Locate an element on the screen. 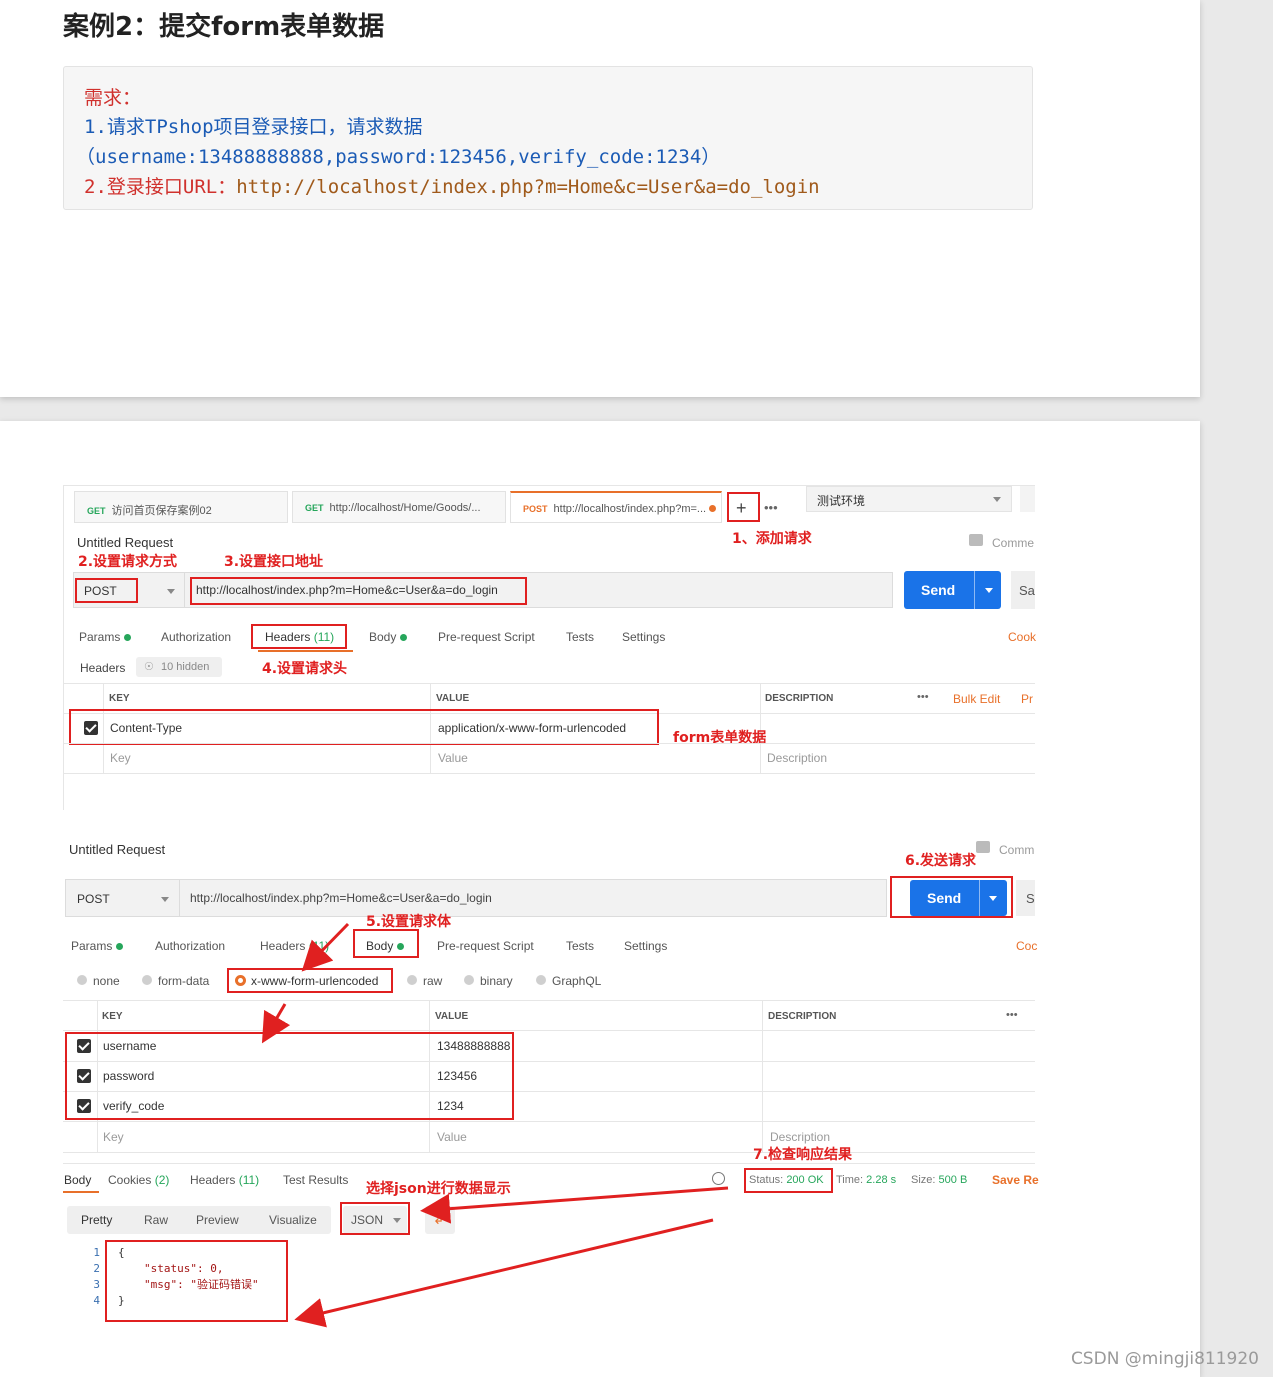 The image size is (1273, 1377). annotation-arrows is located at coordinates (495, 1125).